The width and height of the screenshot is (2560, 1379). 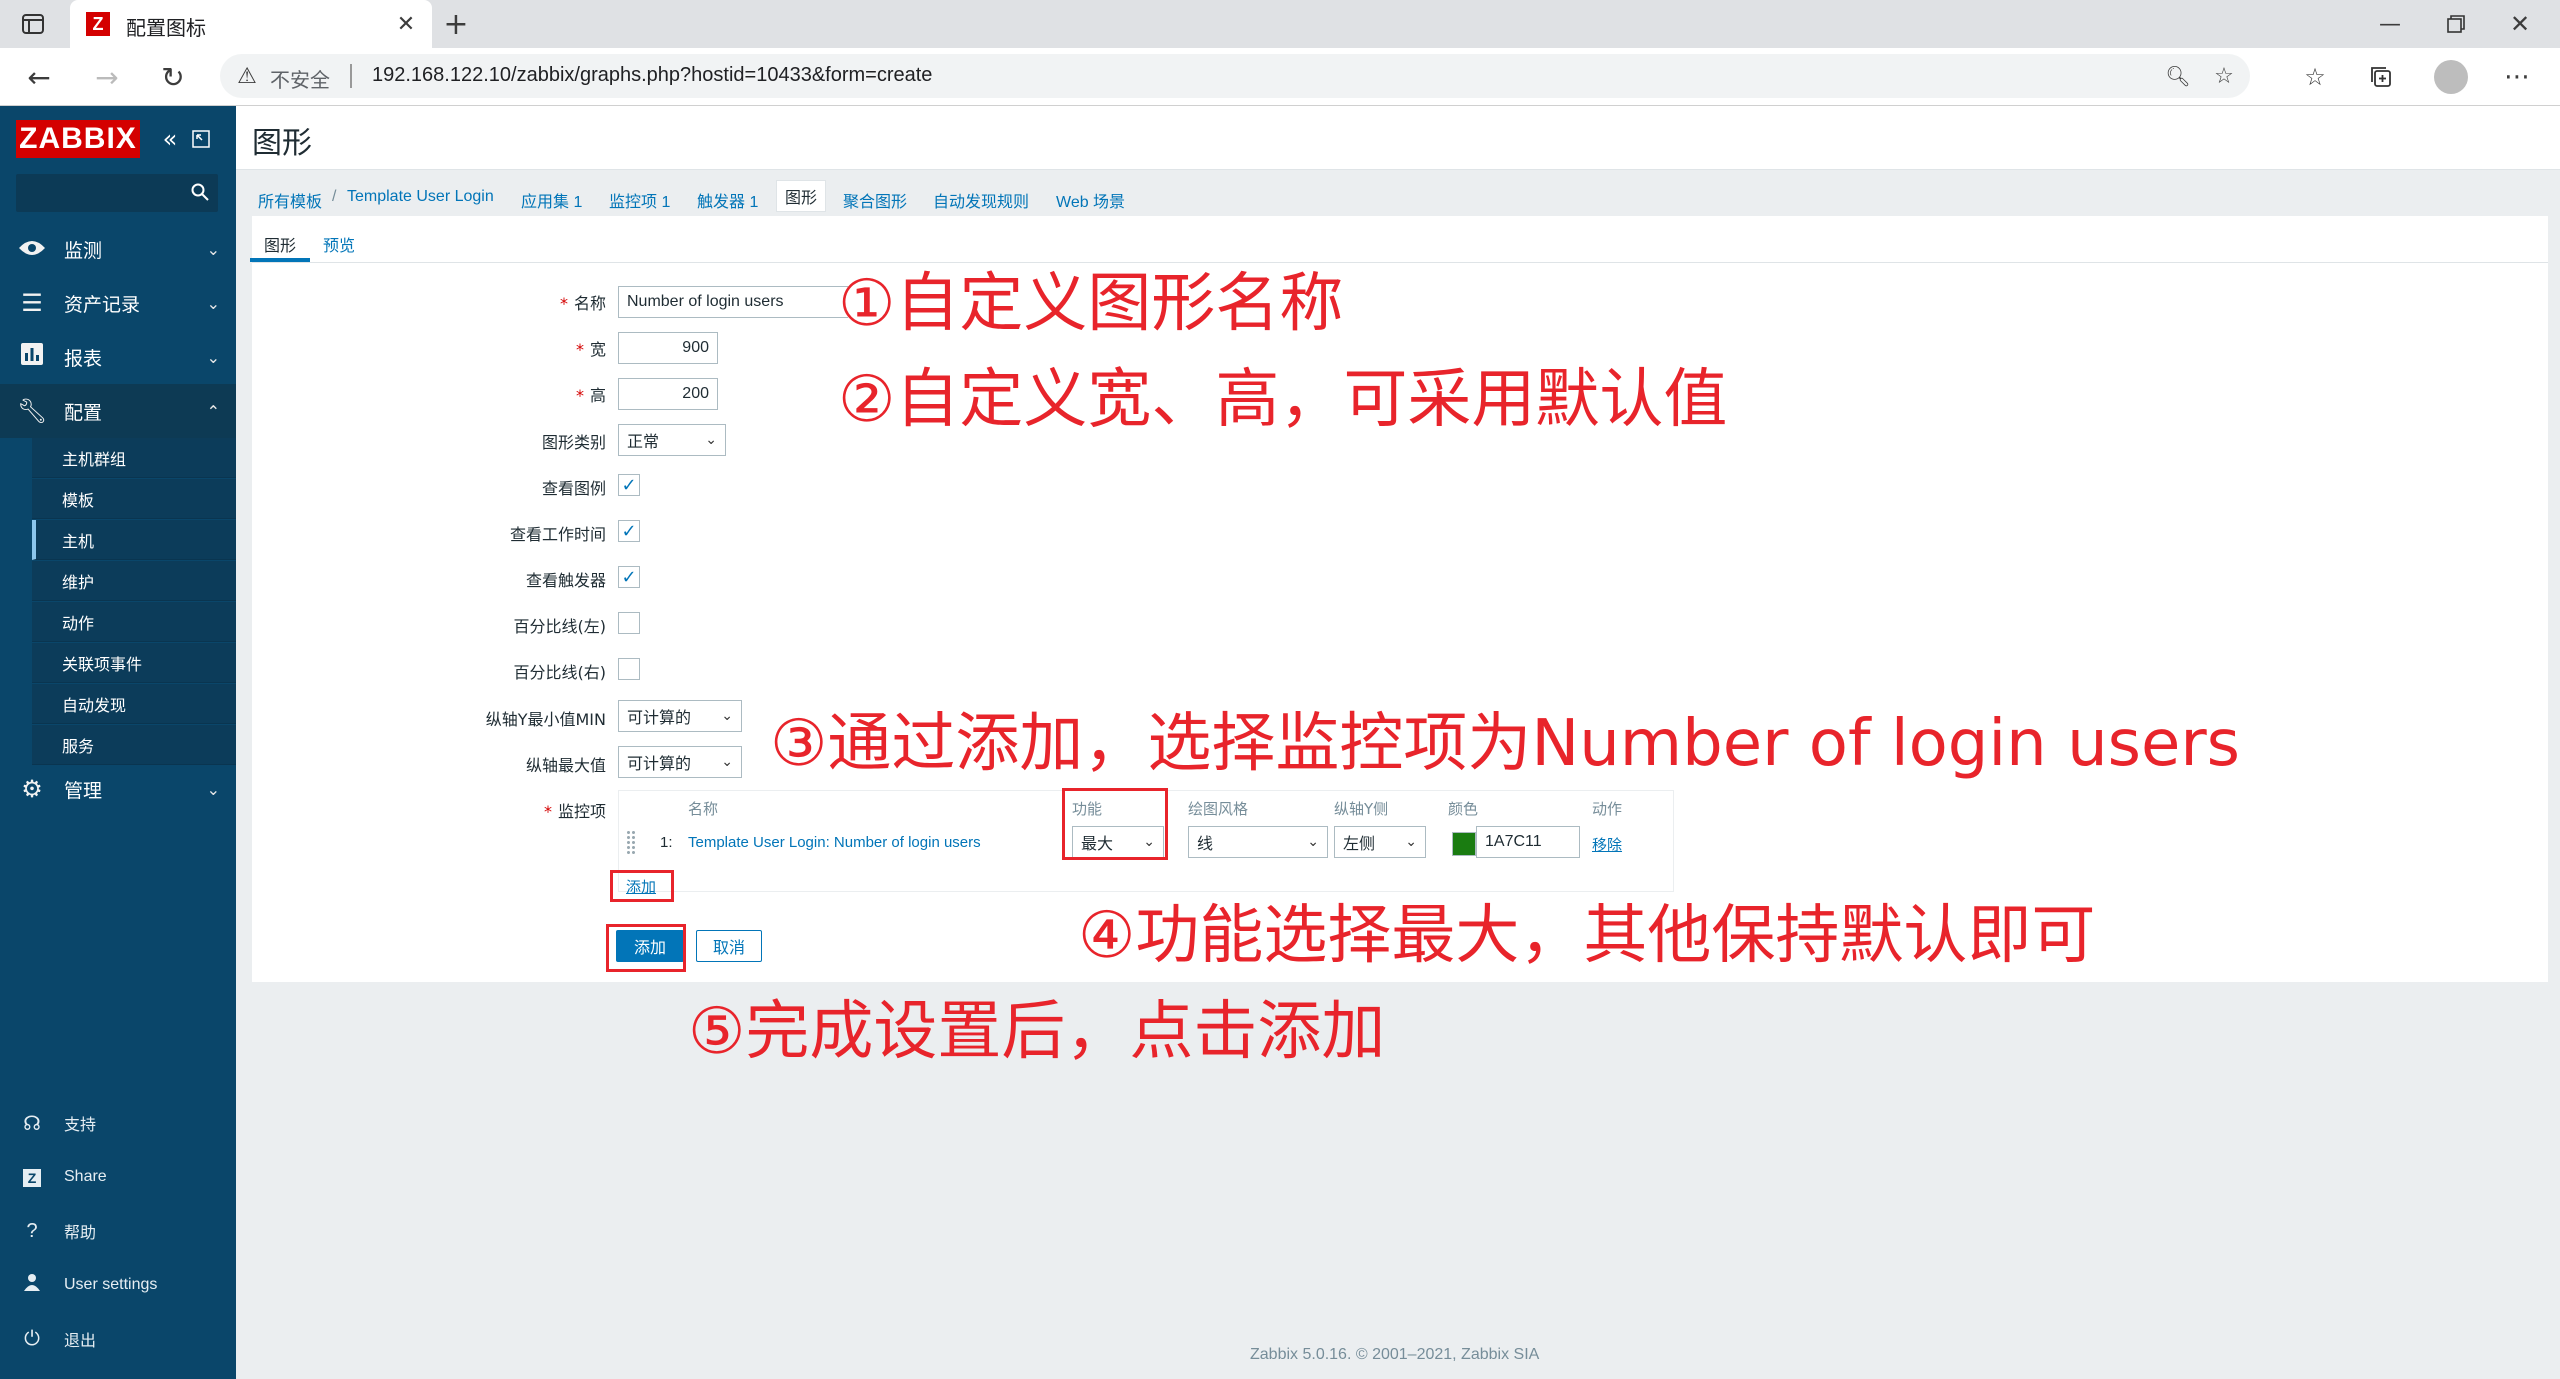 I want to click on menu-configuration: 🔧︎ 配置 ⌃, so click(x=118, y=411).